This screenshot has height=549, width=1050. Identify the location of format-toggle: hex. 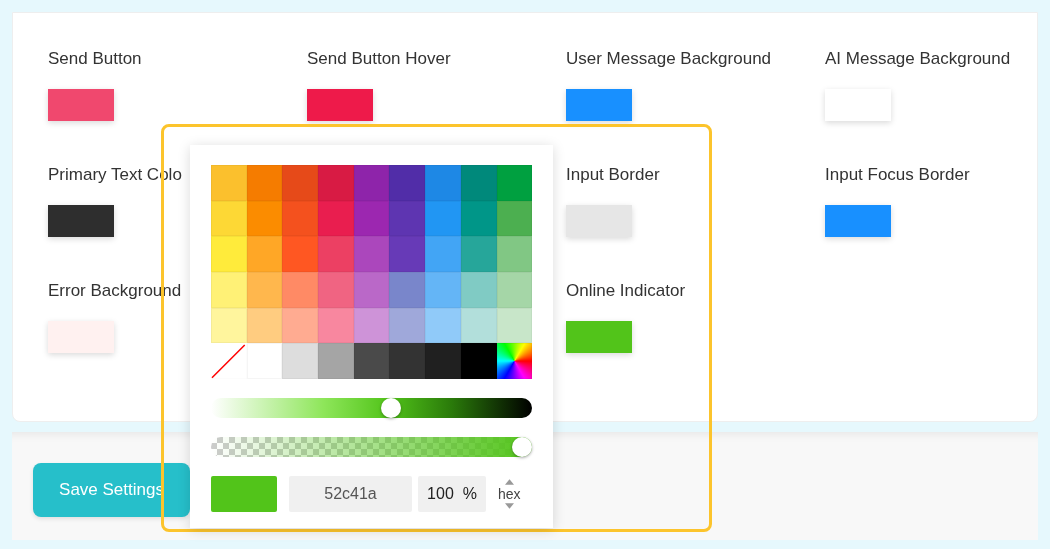
(509, 494).